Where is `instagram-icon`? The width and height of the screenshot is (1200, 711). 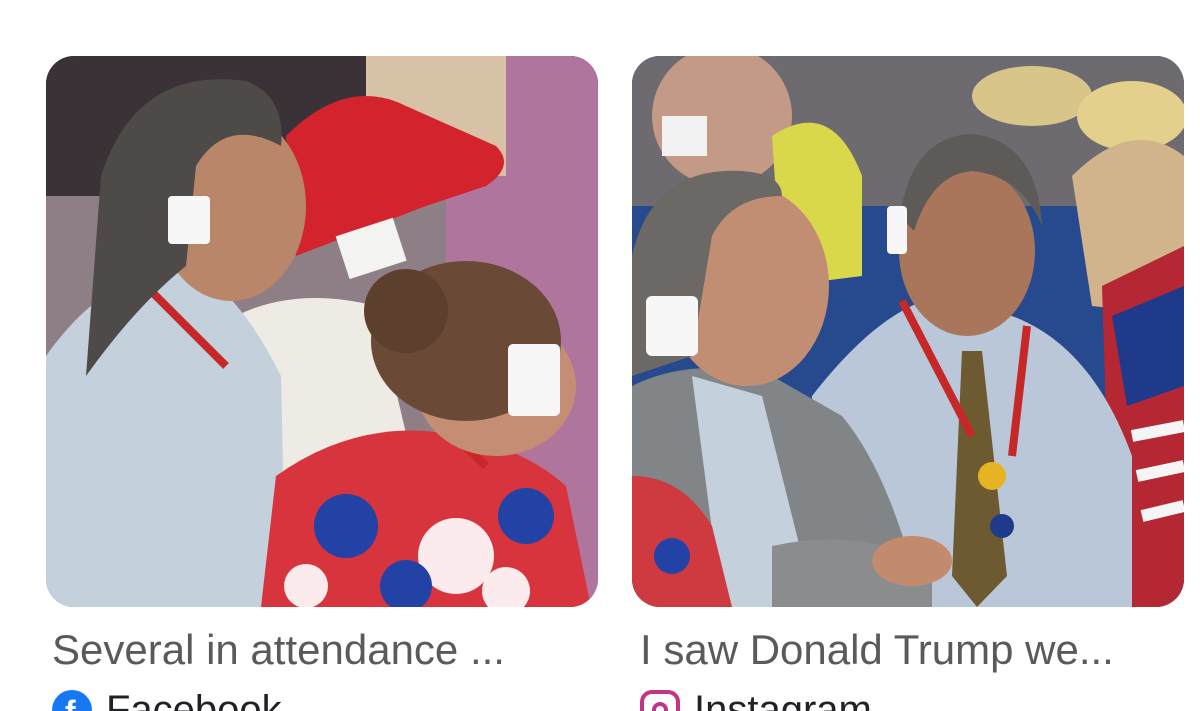 instagram-icon is located at coordinates (660, 700).